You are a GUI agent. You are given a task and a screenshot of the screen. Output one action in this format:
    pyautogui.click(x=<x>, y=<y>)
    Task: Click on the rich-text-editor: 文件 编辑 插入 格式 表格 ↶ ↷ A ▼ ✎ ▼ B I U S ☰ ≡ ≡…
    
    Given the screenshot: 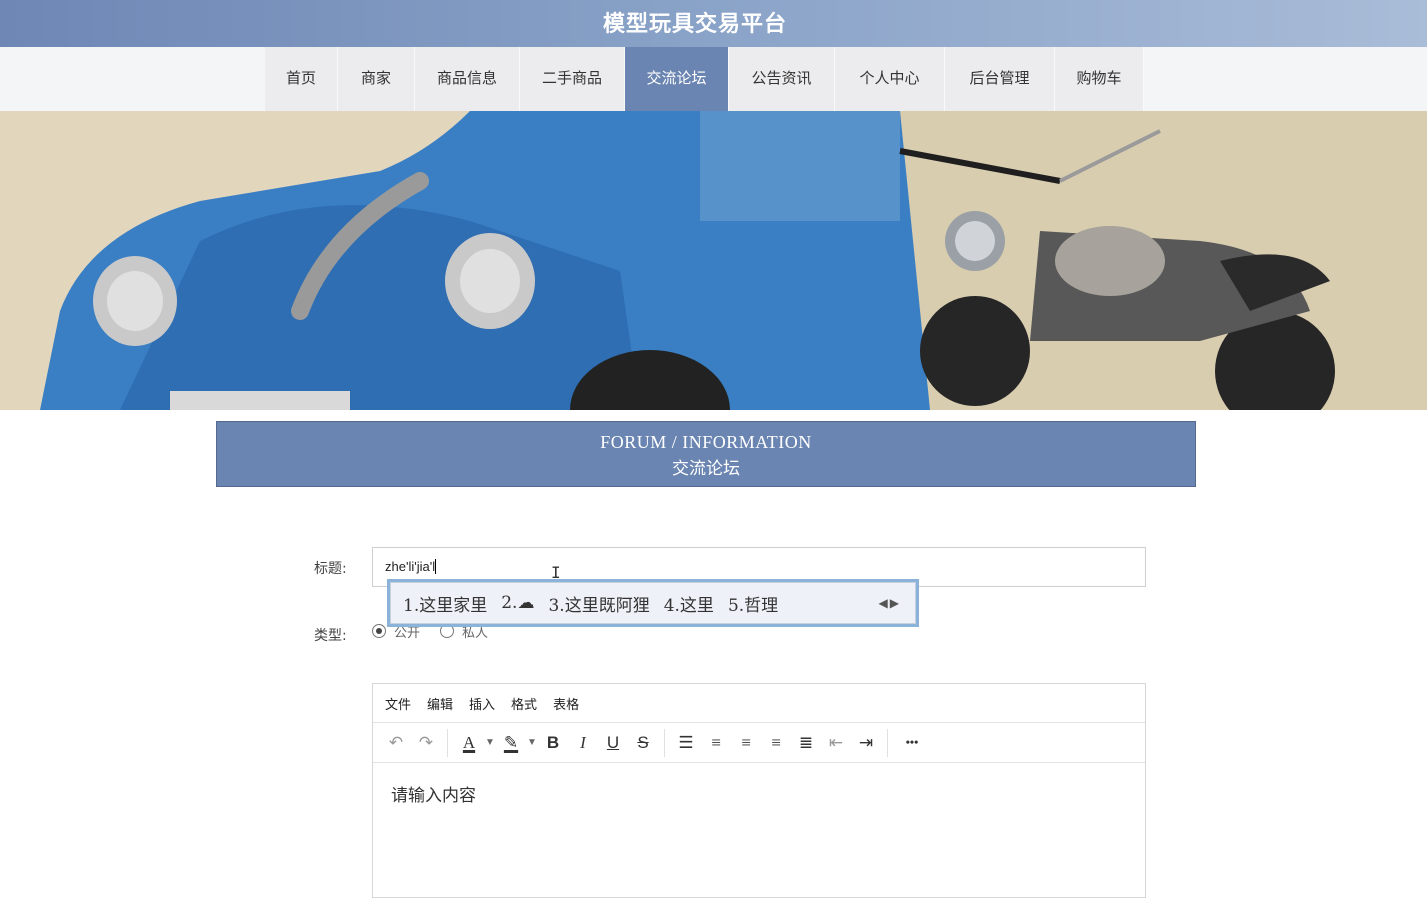 What is the action you would take?
    pyautogui.click(x=759, y=790)
    